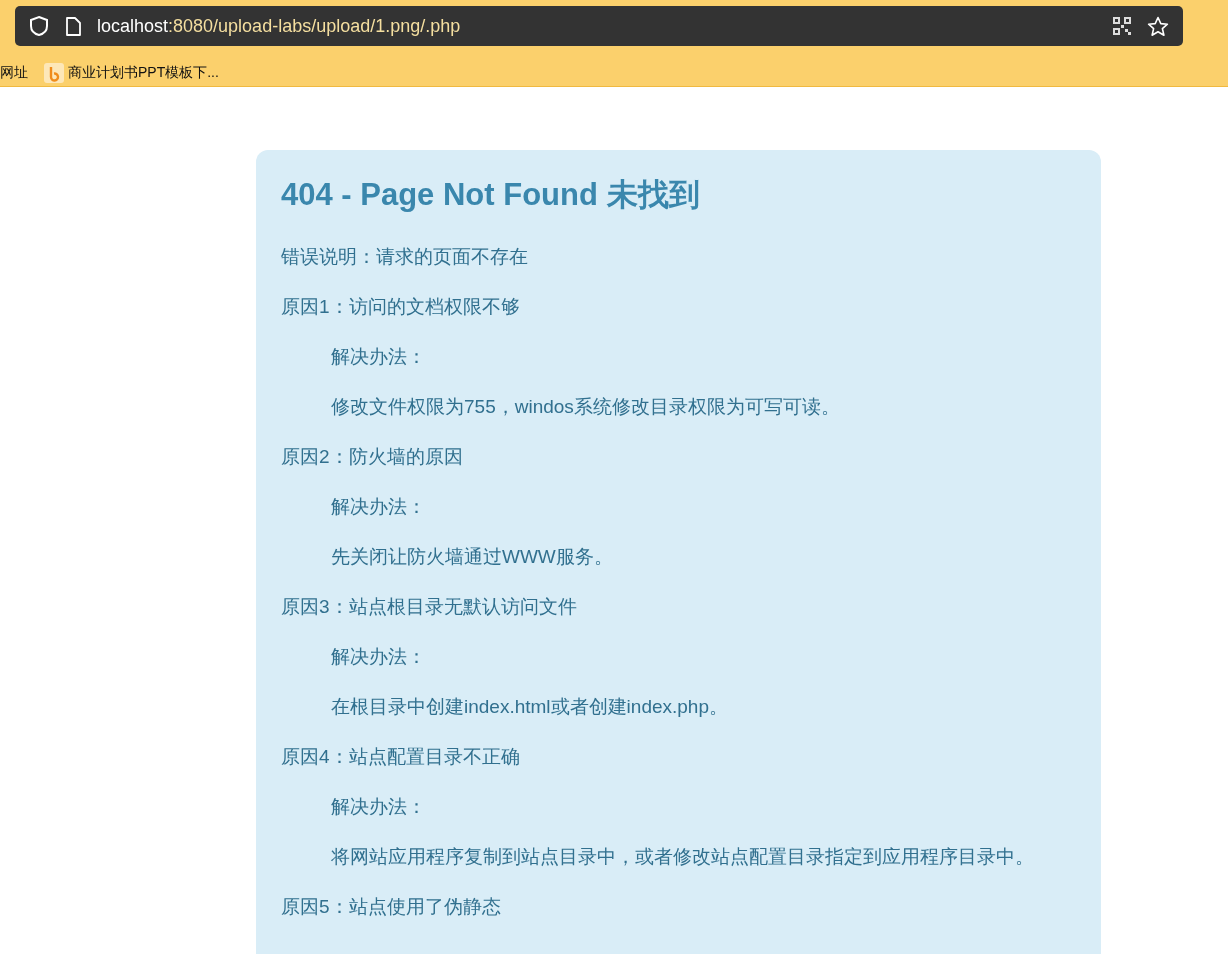 The height and width of the screenshot is (954, 1228). Describe the element at coordinates (429, 607) in the screenshot. I see `reason-text: 原因3：站点根目录无默认访问文件` at that location.